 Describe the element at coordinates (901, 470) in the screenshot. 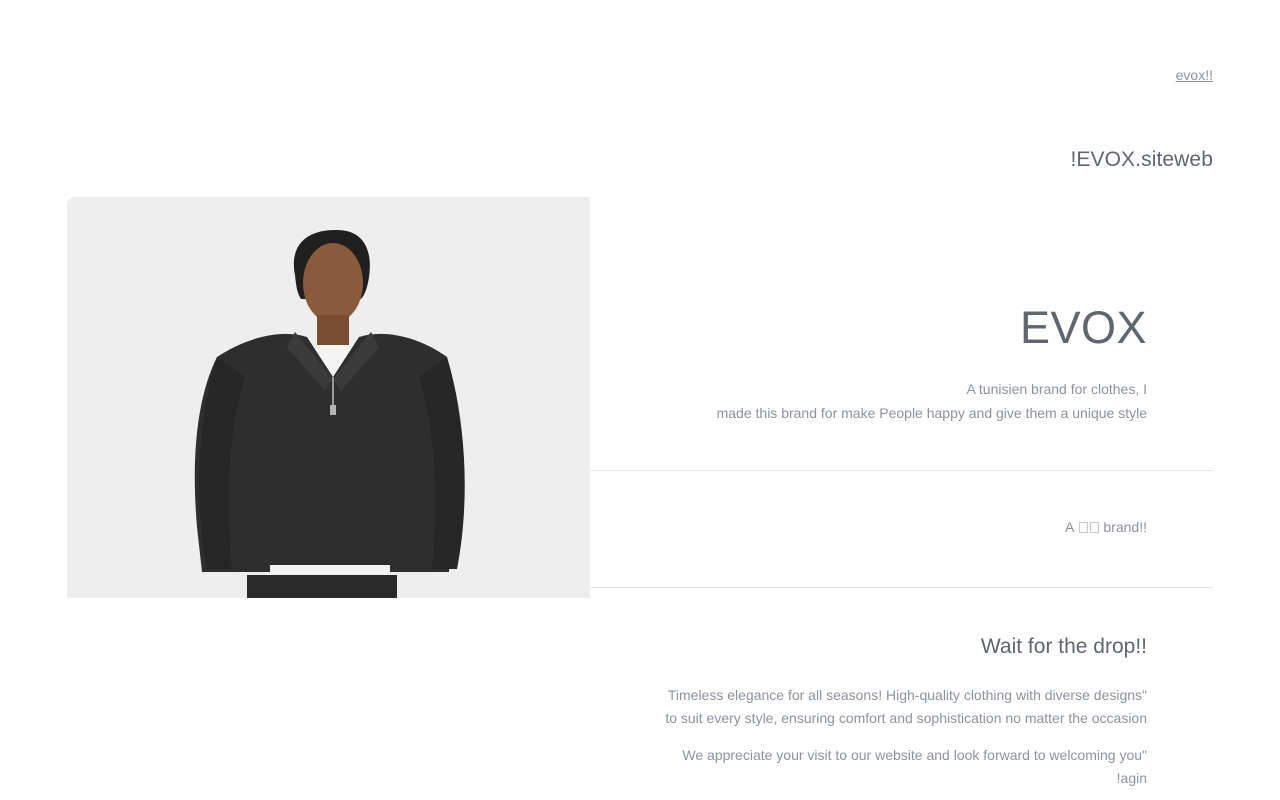

I see `divider-top` at that location.